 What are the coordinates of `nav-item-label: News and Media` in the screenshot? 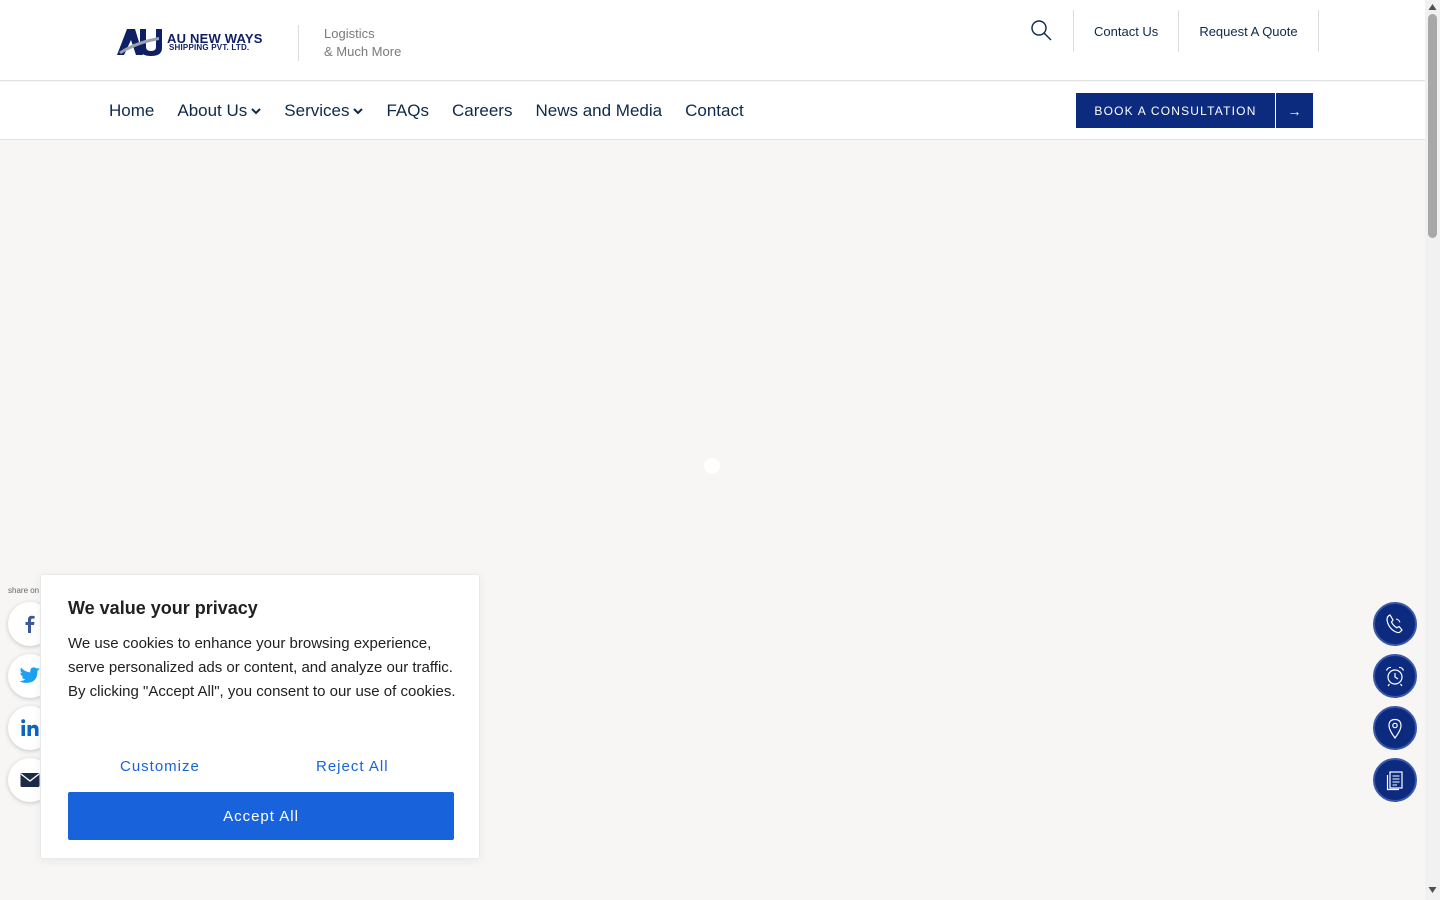 It's located at (599, 110).